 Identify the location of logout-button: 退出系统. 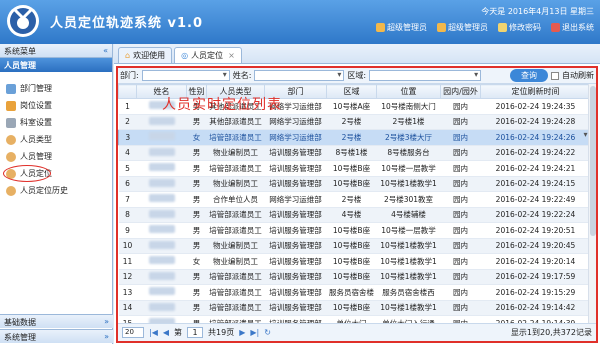
(572, 27).